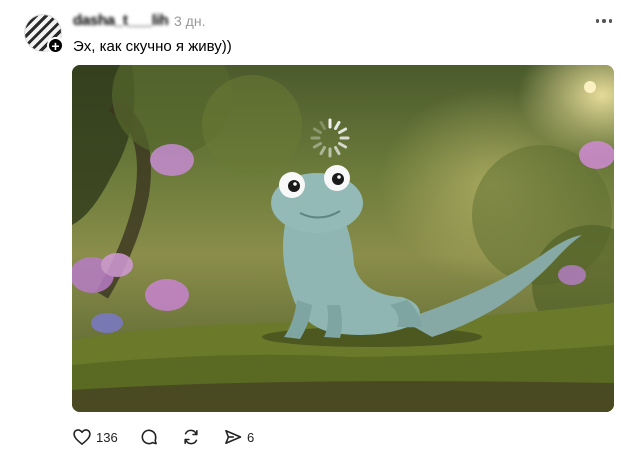  What do you see at coordinates (330, 138) in the screenshot?
I see `loading-spinner-icon` at bounding box center [330, 138].